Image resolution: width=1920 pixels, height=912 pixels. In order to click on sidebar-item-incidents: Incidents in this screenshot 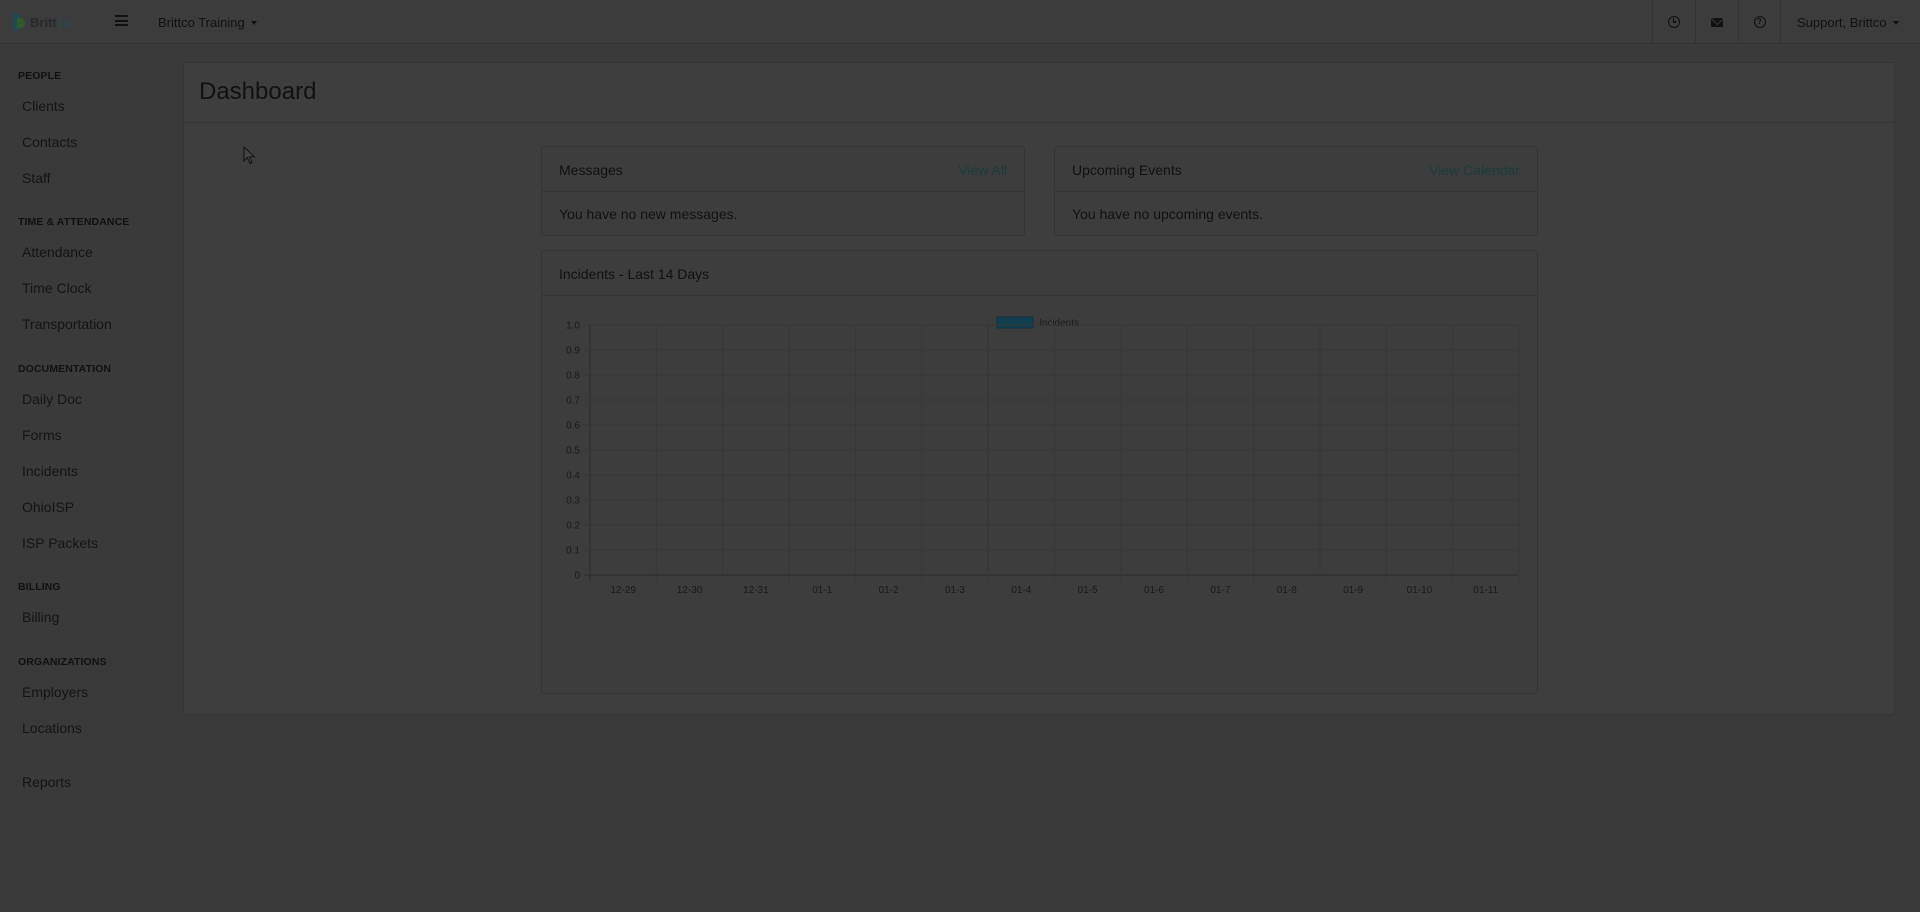, I will do `click(50, 471)`.